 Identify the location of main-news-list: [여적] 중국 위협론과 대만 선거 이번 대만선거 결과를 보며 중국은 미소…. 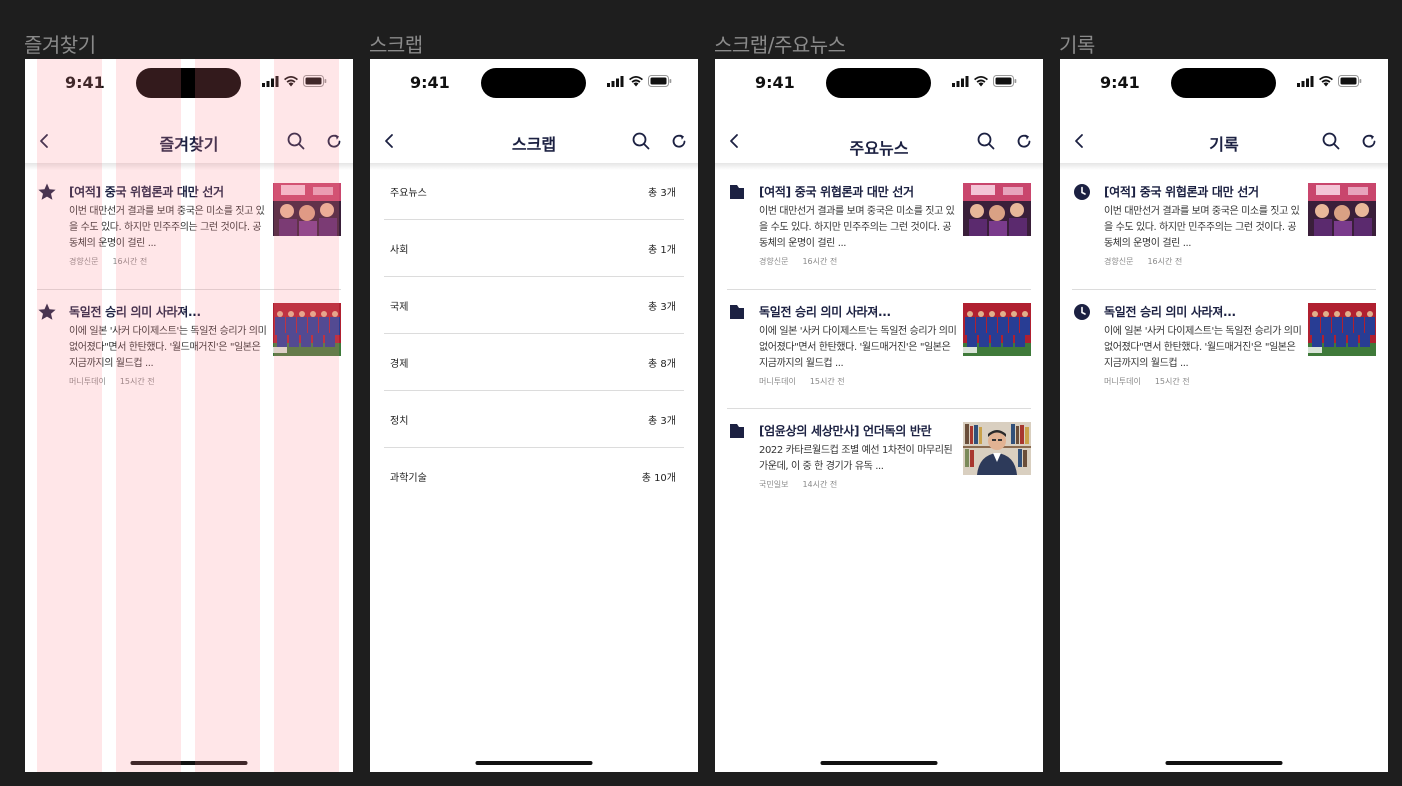
(879, 348).